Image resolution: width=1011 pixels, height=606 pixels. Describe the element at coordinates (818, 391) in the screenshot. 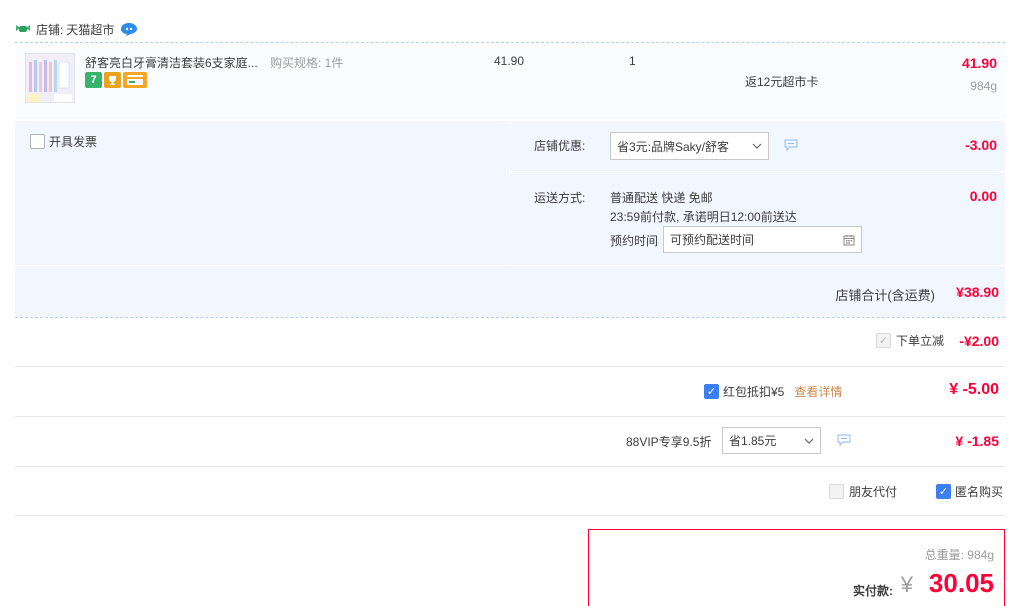

I see `red-packet-details-link: 查看详情` at that location.